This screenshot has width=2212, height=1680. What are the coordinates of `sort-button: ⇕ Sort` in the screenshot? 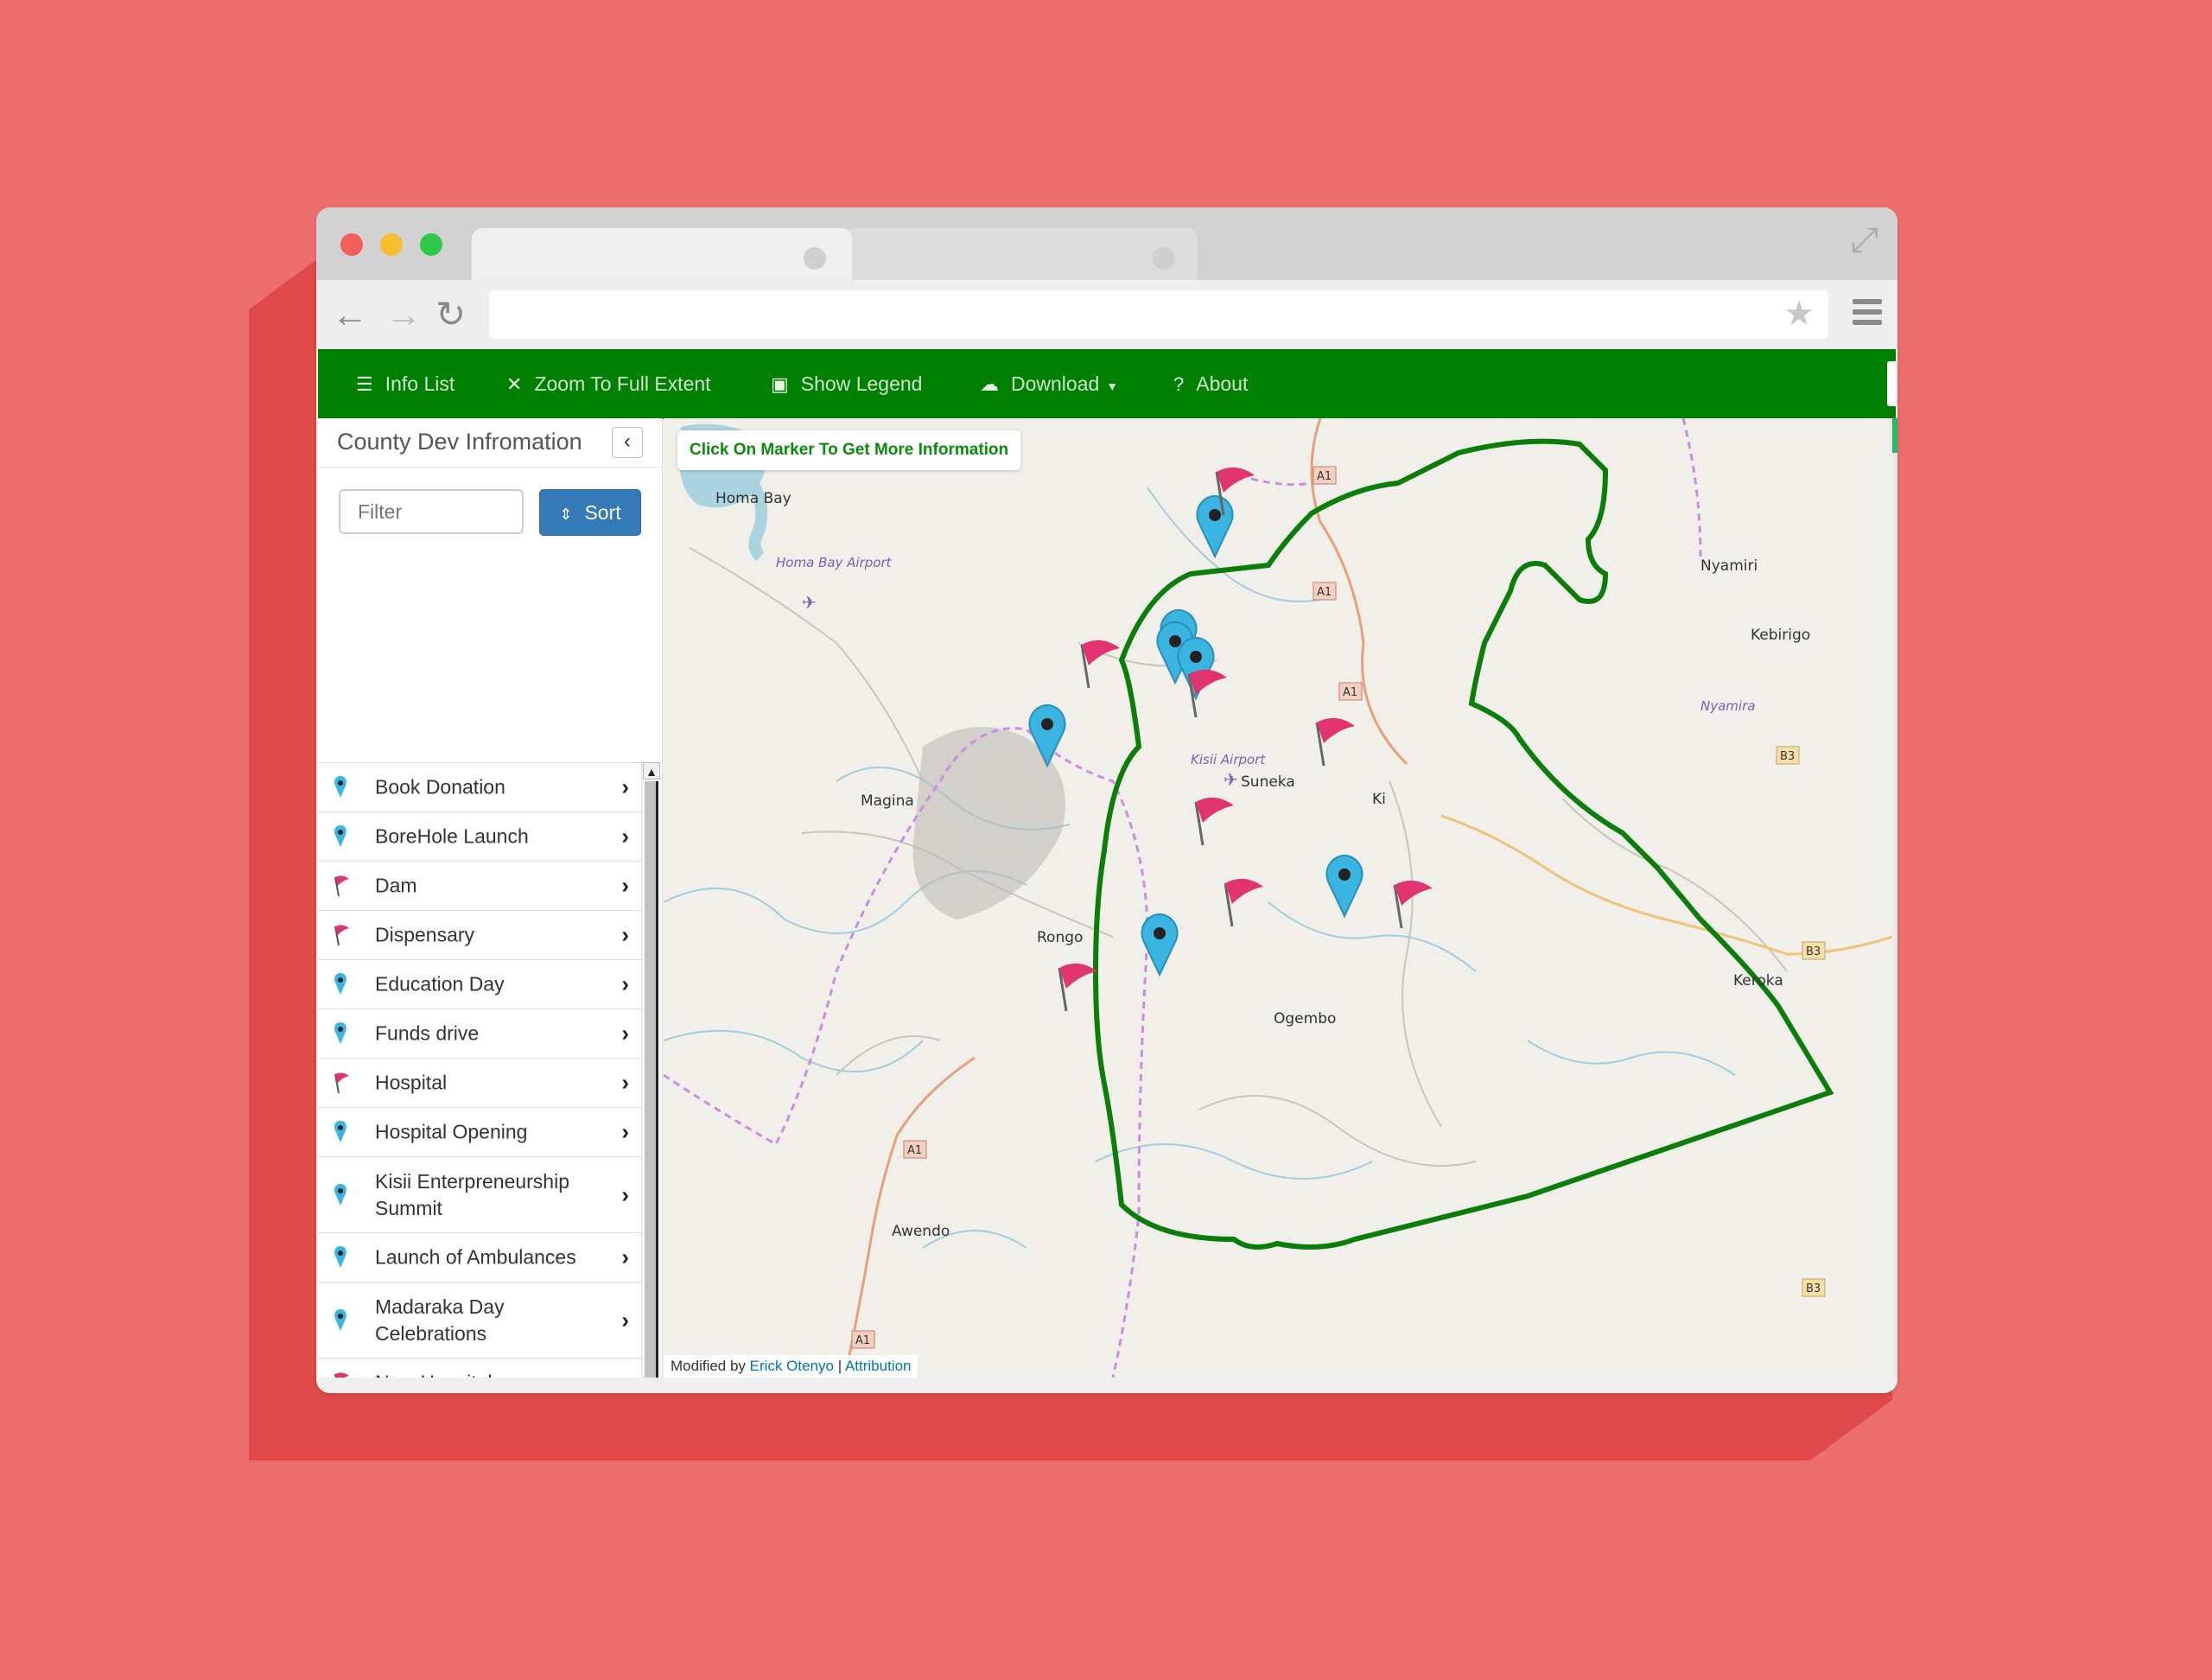 It's located at (590, 512).